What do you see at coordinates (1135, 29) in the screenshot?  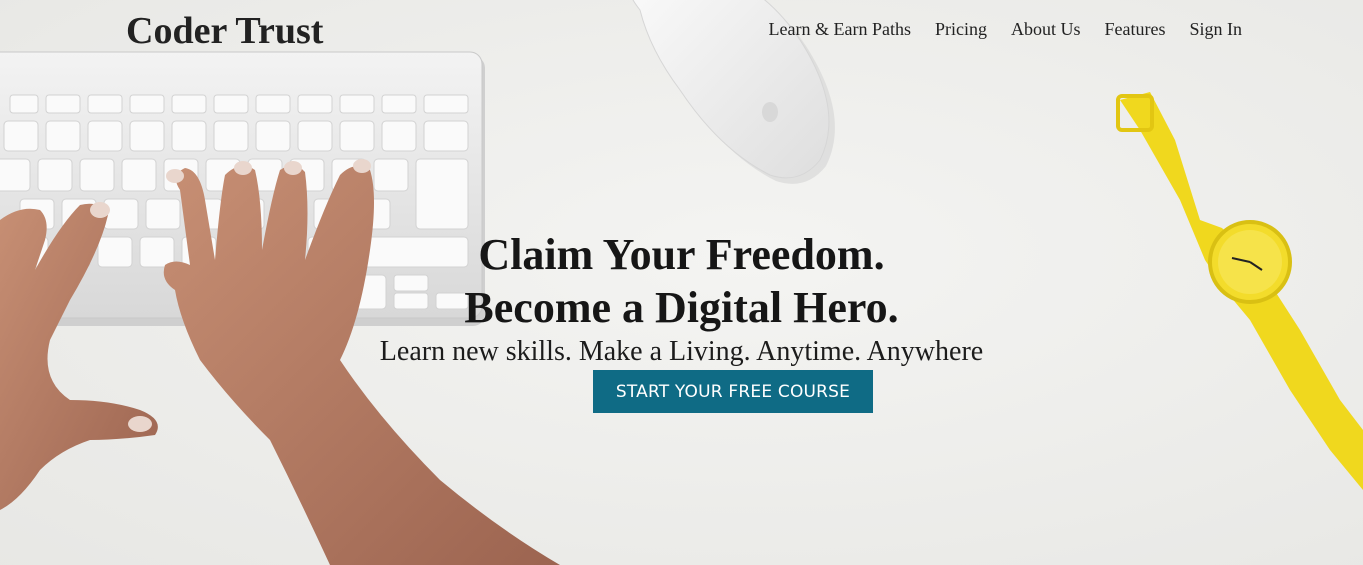 I see `nav-features: Features` at bounding box center [1135, 29].